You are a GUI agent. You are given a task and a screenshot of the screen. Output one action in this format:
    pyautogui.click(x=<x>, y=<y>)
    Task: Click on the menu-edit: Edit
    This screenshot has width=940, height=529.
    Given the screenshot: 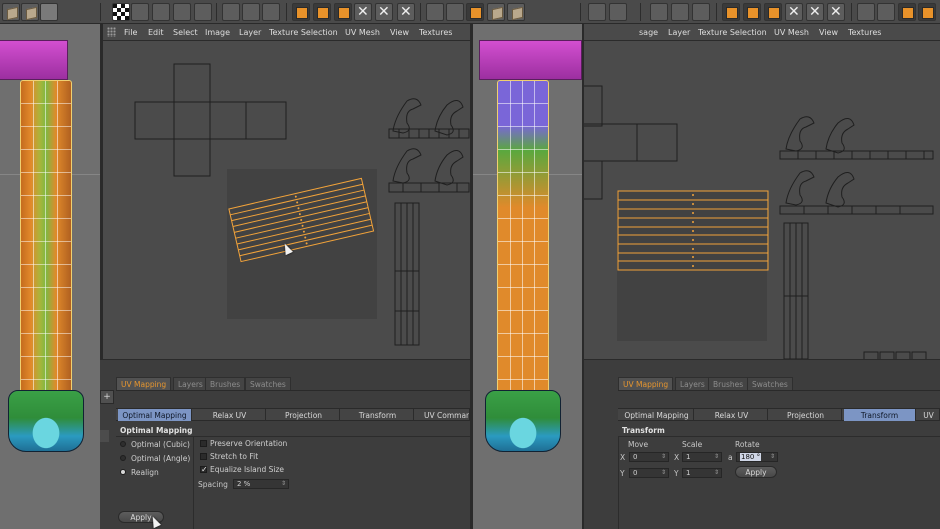 What is the action you would take?
    pyautogui.click(x=156, y=32)
    